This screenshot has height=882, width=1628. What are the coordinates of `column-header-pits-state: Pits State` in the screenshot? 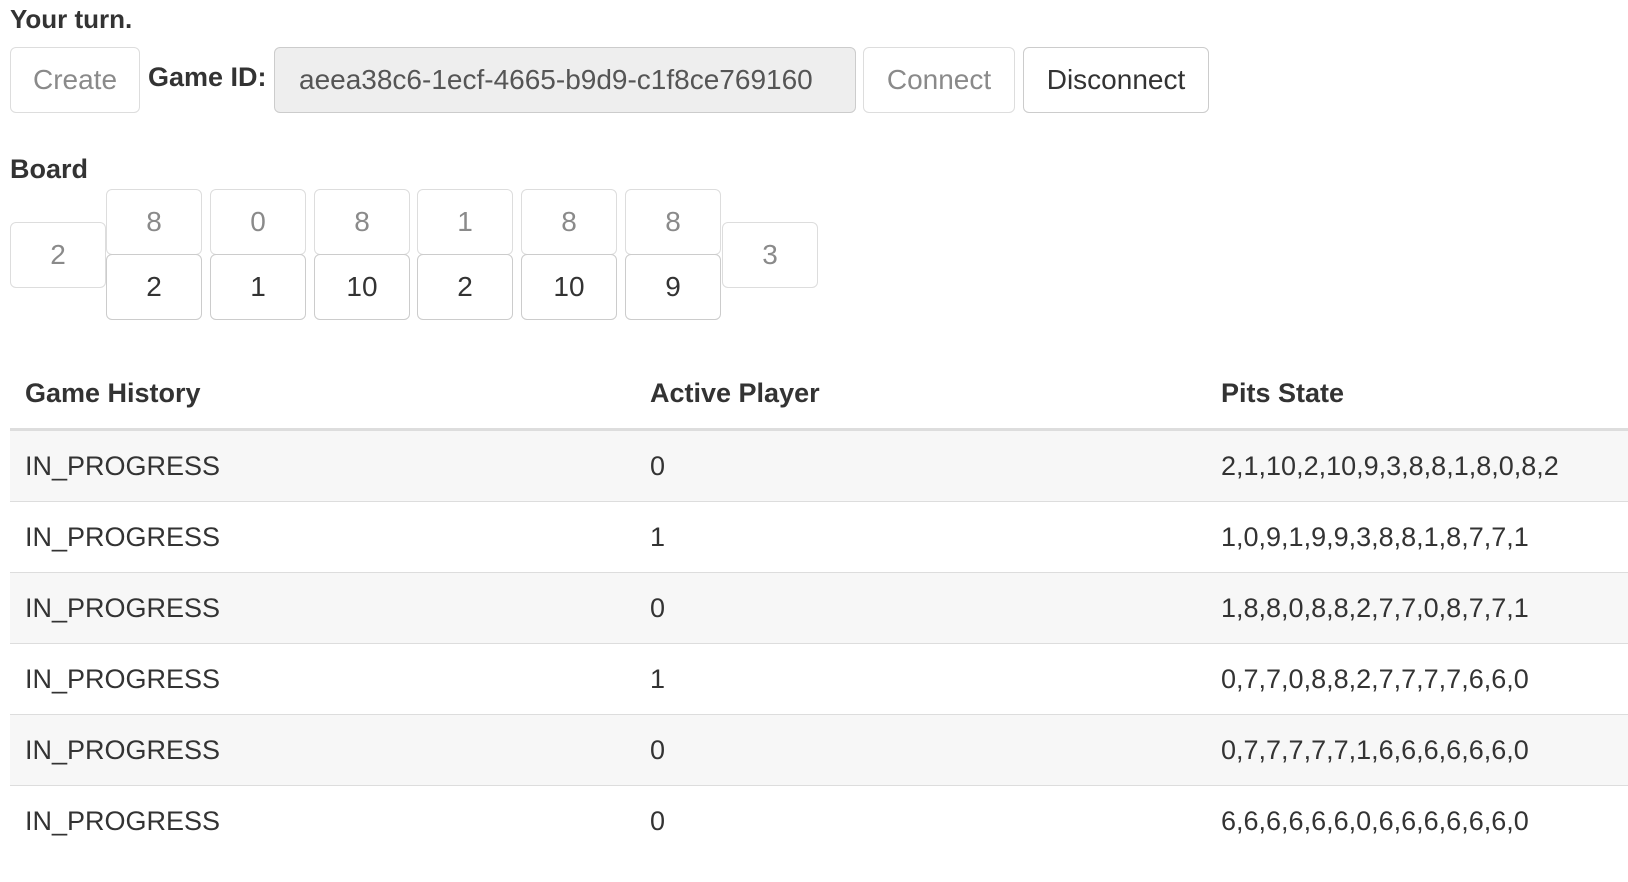 It's located at (1417, 394).